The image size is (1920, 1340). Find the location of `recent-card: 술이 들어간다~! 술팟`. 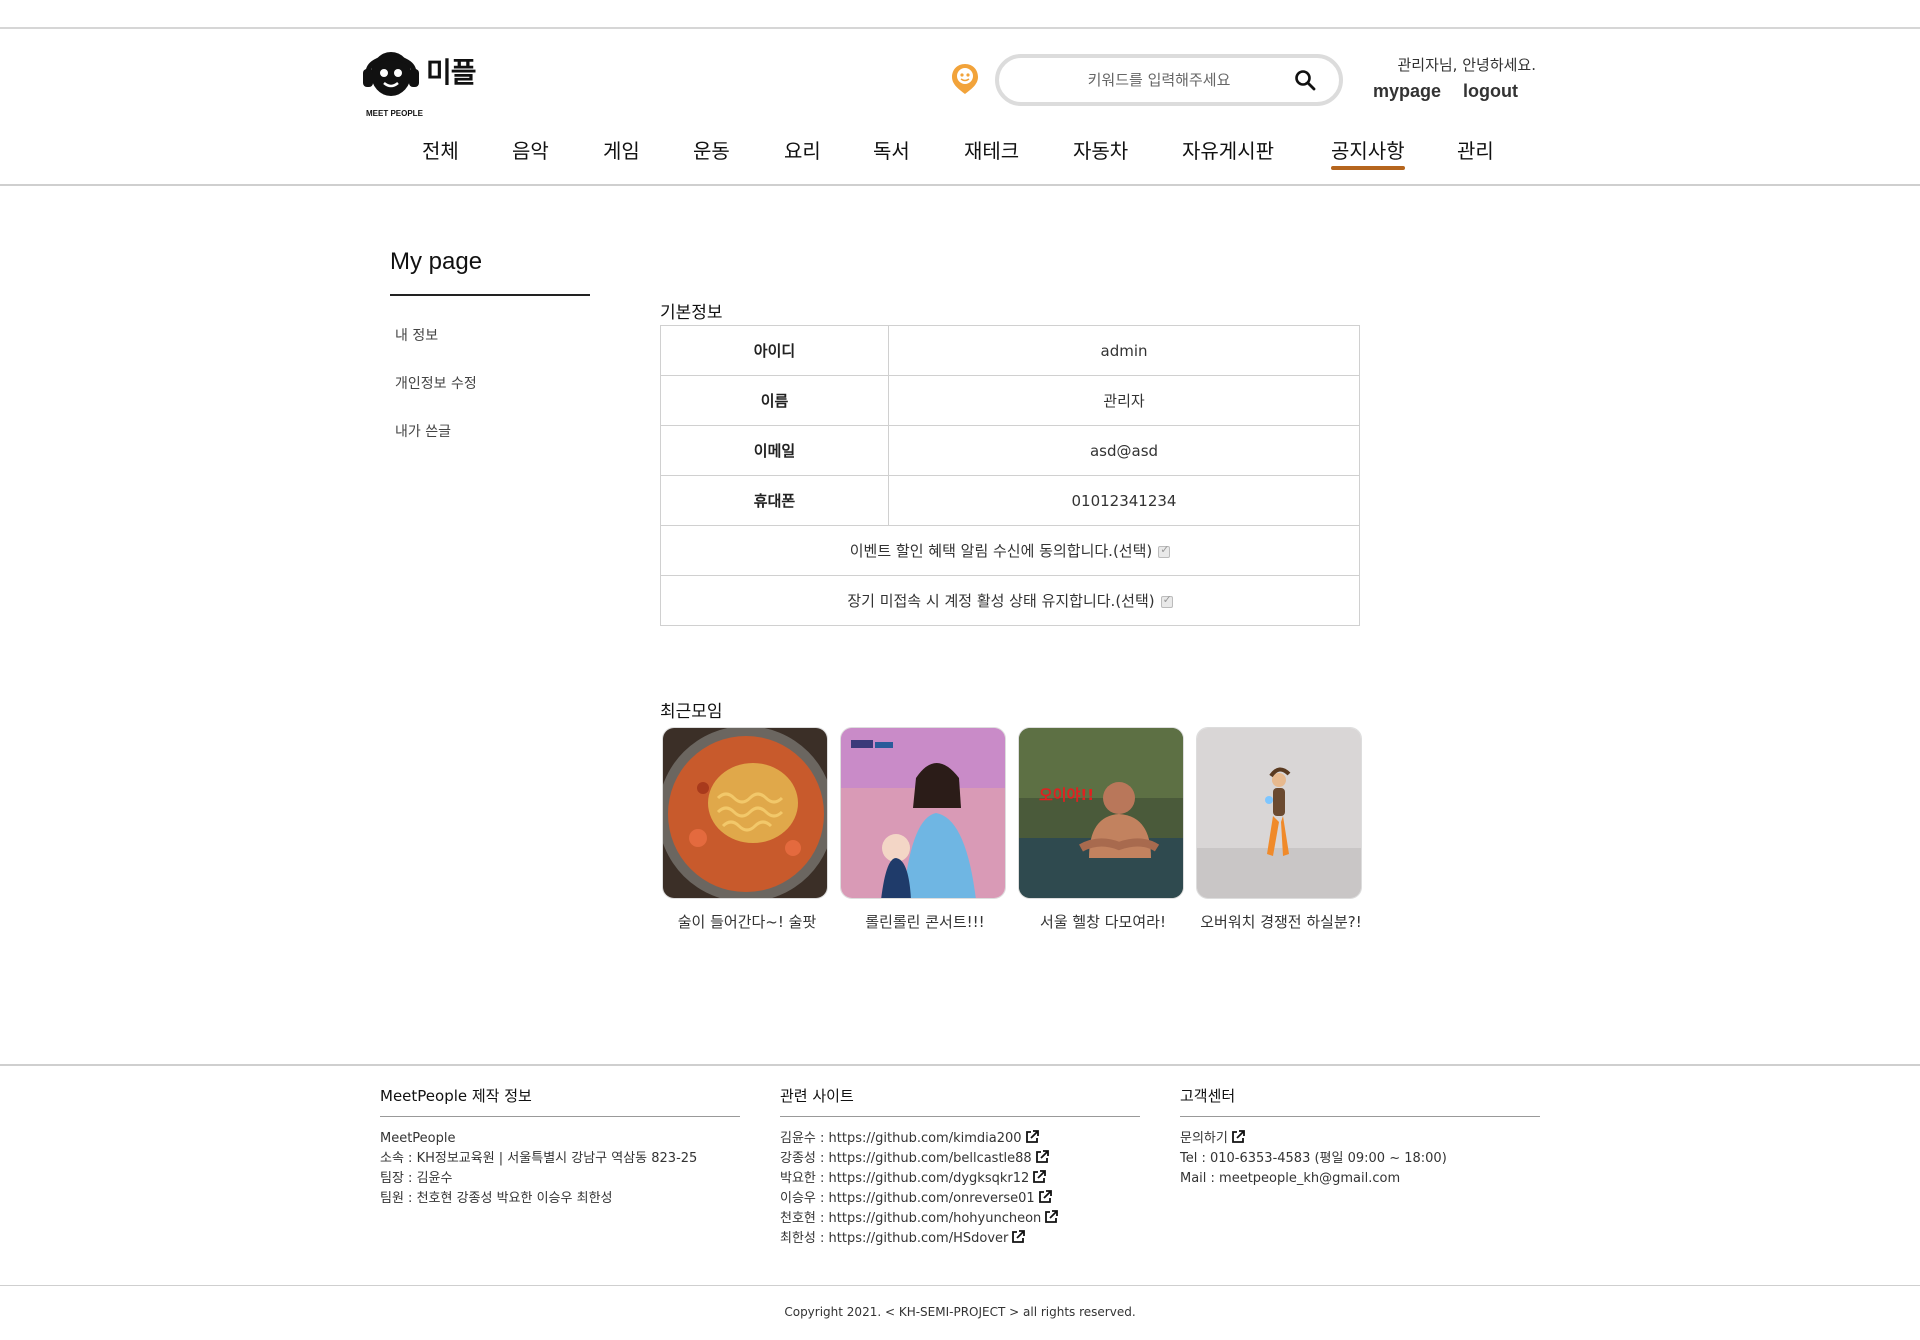

recent-card: 술이 들어간다~! 술팟 is located at coordinates (745, 829).